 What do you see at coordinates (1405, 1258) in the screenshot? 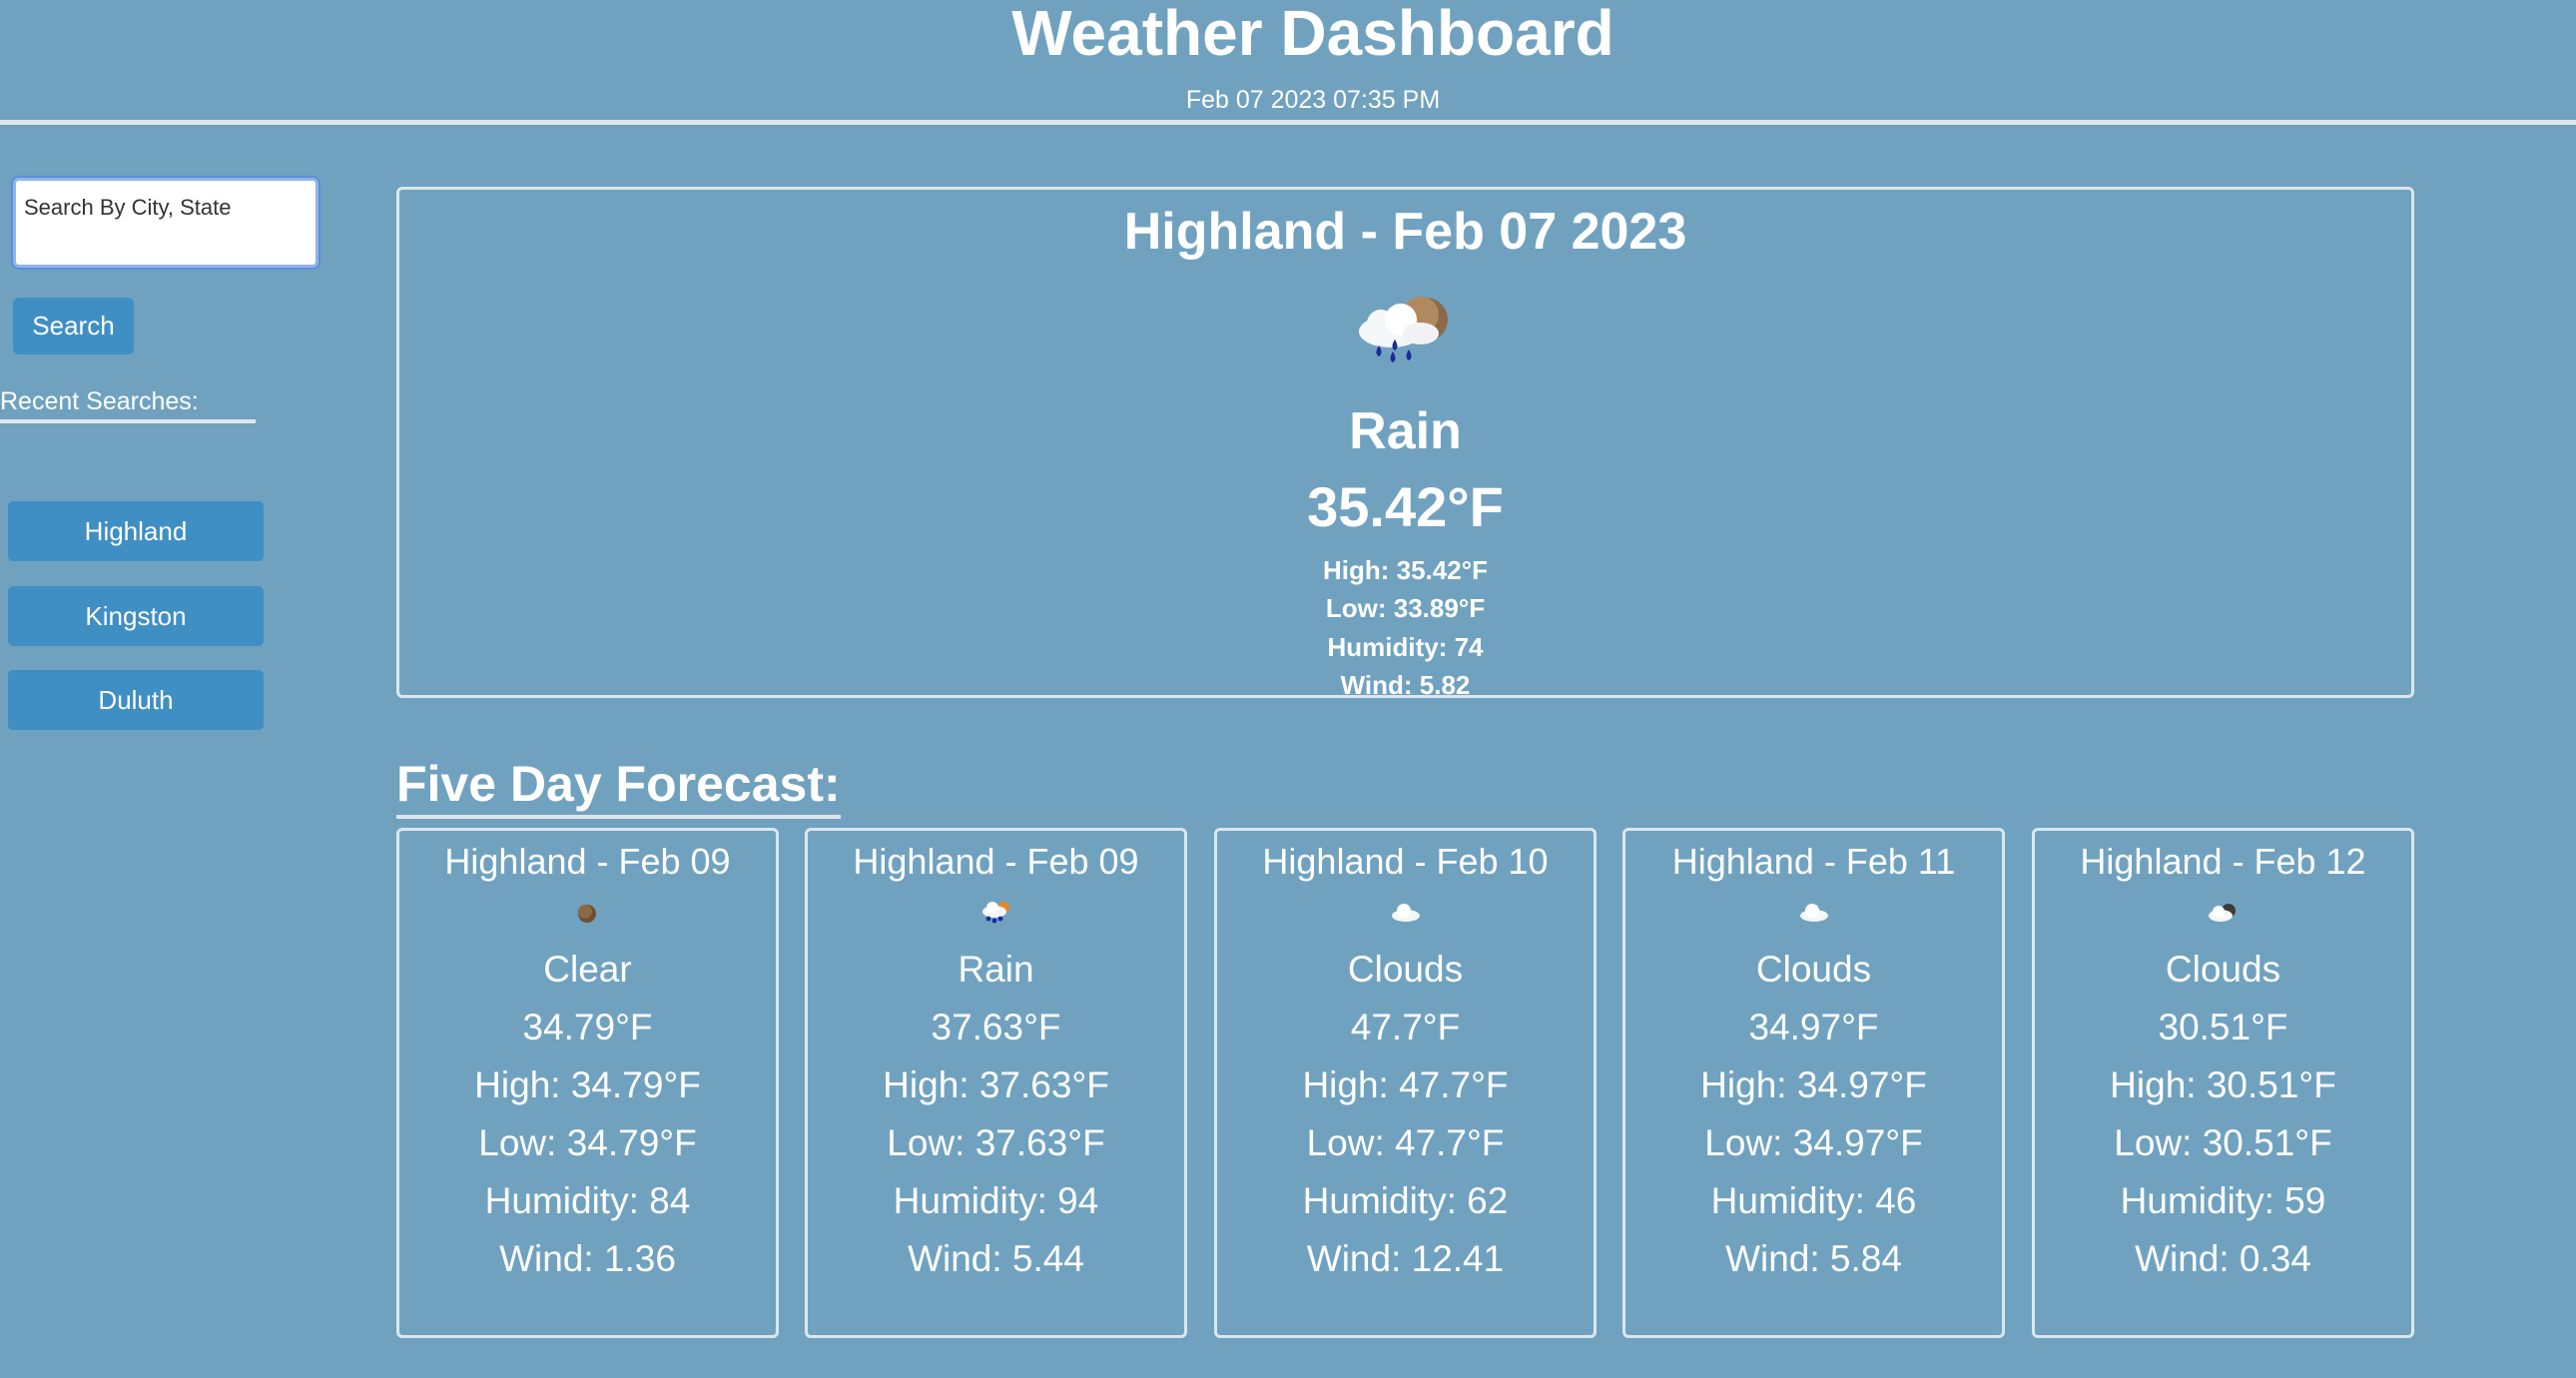
I see `forecast-wind: Wind: 12.41` at bounding box center [1405, 1258].